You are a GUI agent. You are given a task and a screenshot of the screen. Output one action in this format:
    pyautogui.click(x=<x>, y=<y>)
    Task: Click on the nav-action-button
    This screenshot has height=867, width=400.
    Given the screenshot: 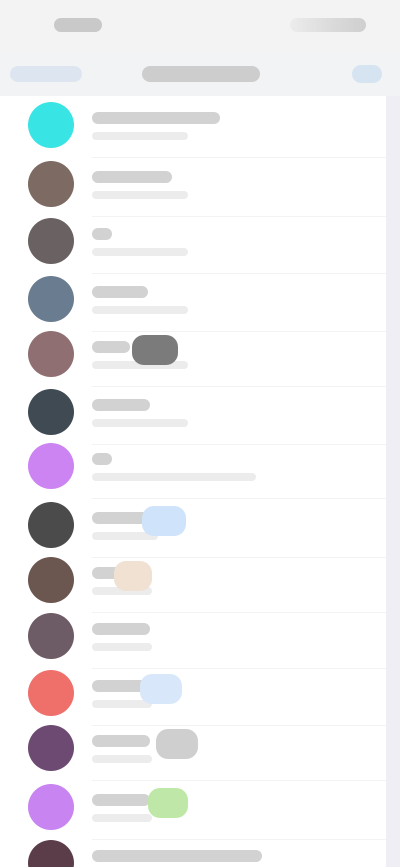 What is the action you would take?
    pyautogui.click(x=367, y=74)
    